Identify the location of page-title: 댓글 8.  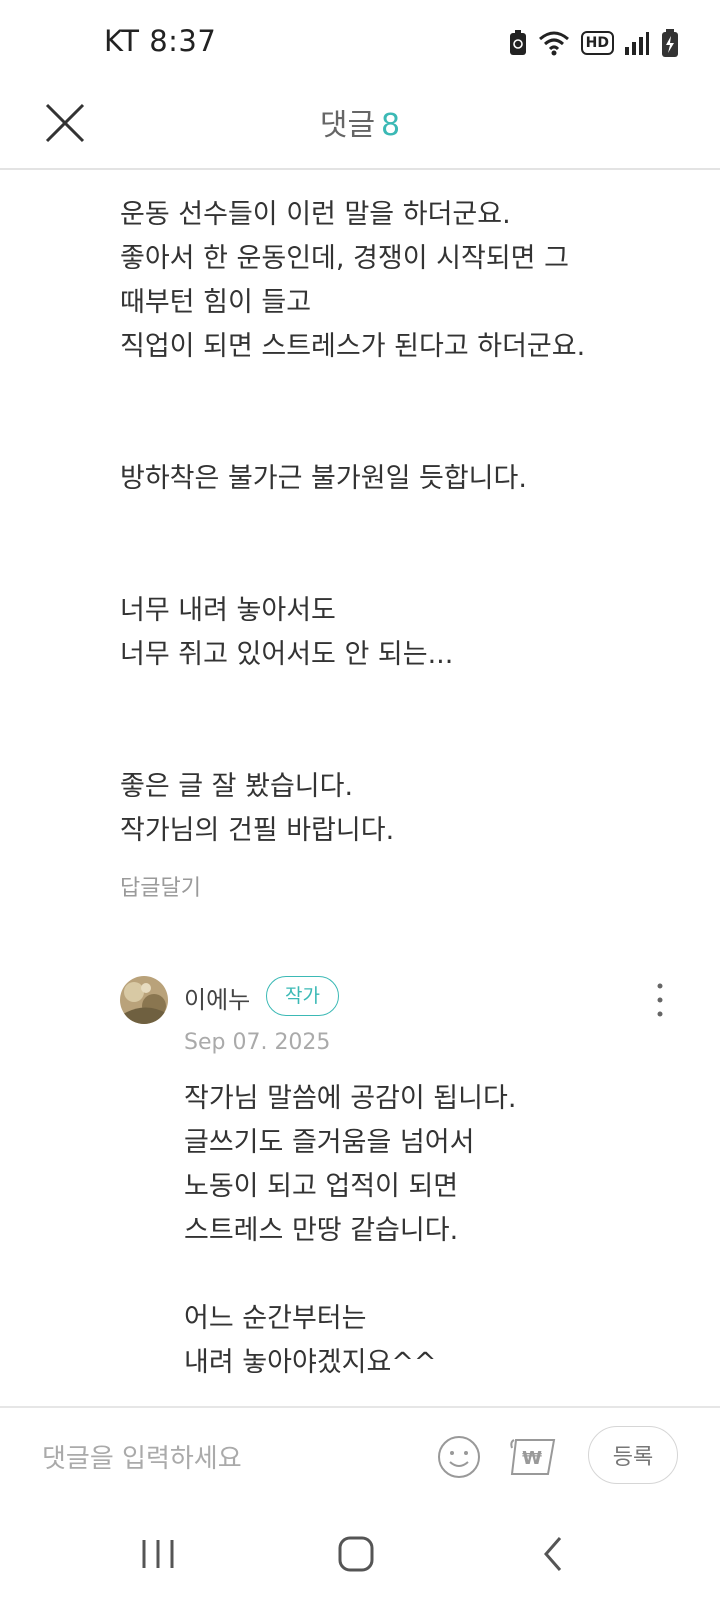
(360, 122).